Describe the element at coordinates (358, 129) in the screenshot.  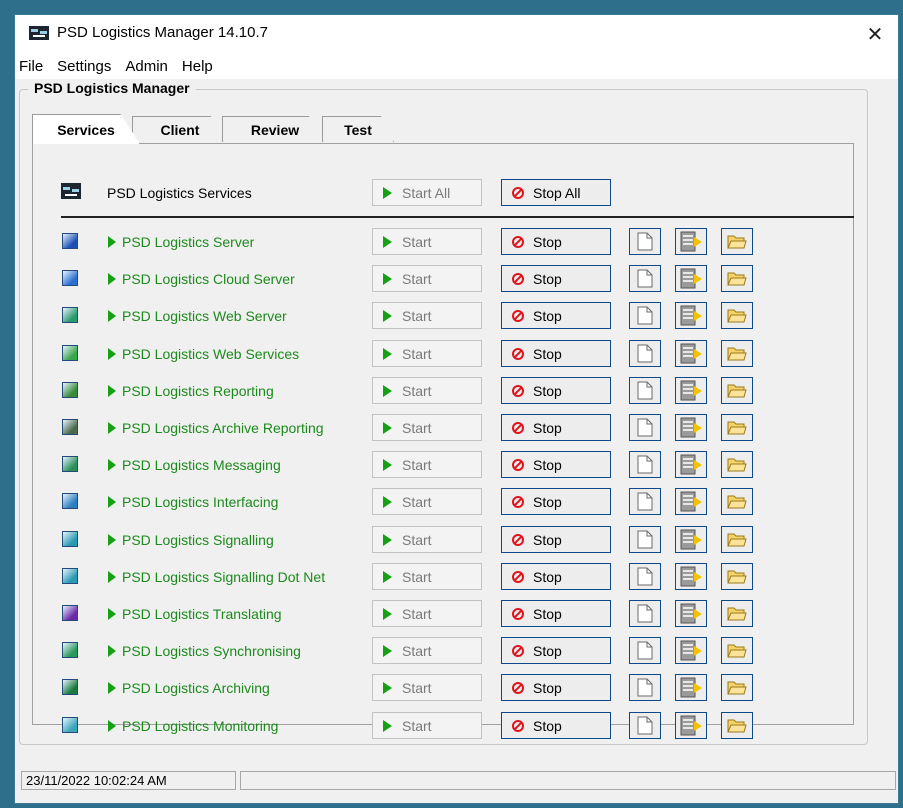
I see `tab-test: Test` at that location.